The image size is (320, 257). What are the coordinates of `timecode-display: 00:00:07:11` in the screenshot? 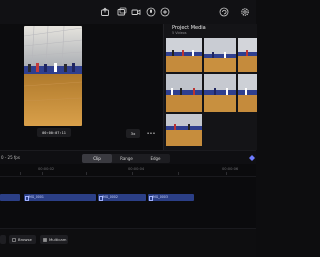 It's located at (54, 132).